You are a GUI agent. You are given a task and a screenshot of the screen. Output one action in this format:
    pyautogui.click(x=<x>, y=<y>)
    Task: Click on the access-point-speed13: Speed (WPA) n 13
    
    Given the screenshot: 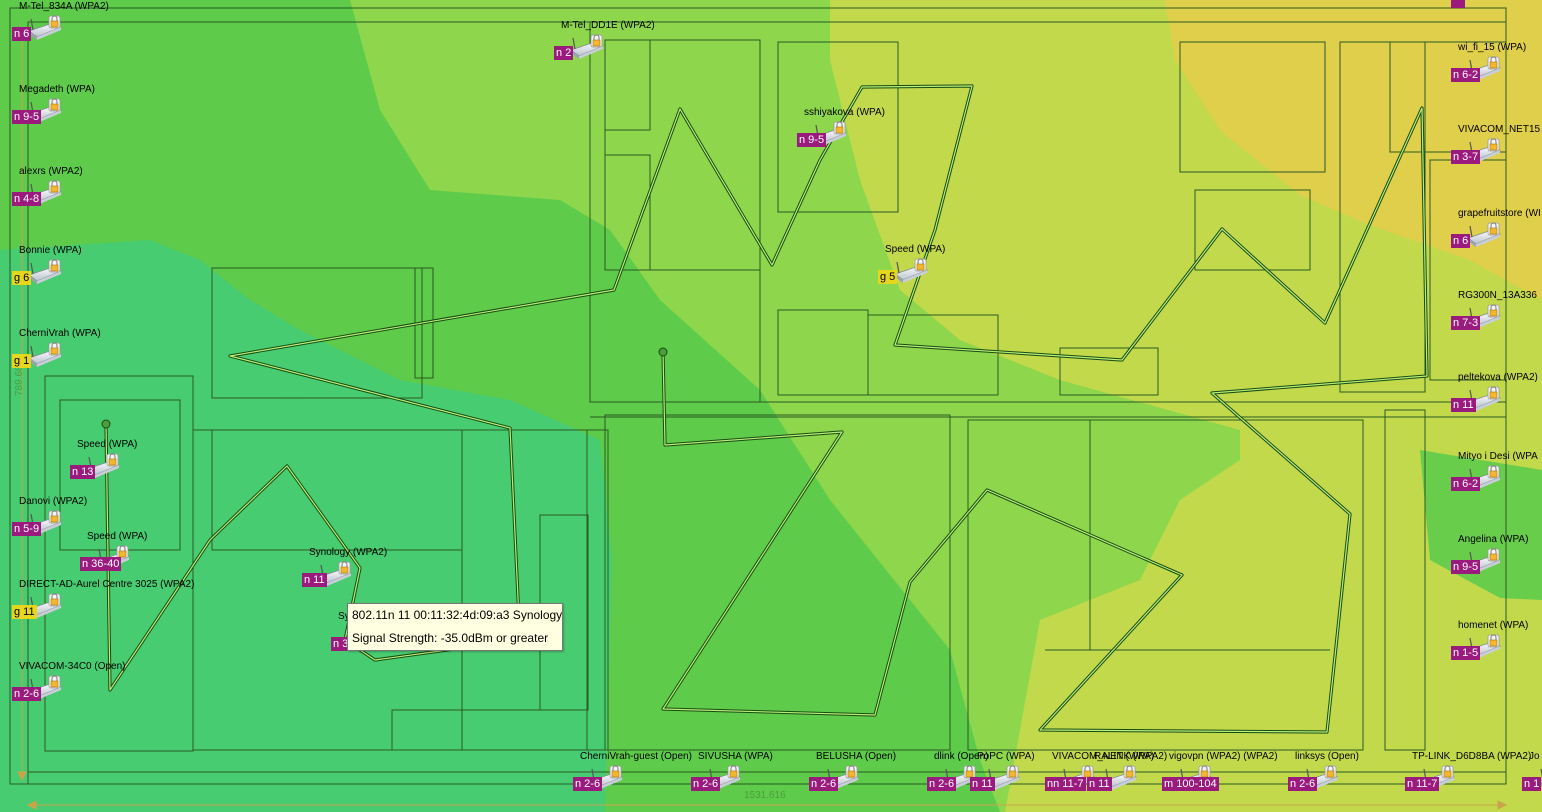 What is the action you would take?
    pyautogui.click(x=145, y=464)
    